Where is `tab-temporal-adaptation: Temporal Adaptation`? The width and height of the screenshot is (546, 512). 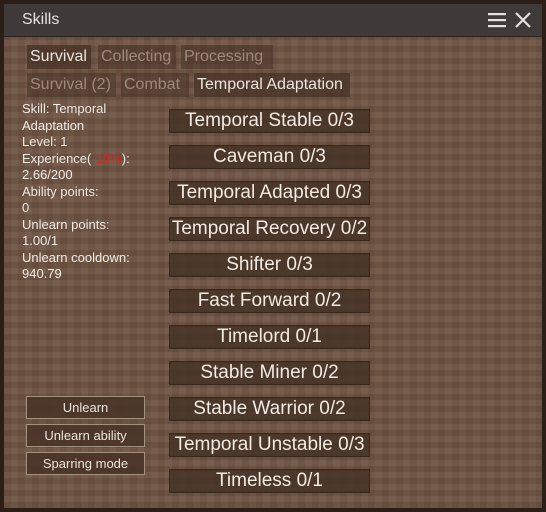
tab-temporal-adaptation: Temporal Adaptation is located at coordinates (272, 85).